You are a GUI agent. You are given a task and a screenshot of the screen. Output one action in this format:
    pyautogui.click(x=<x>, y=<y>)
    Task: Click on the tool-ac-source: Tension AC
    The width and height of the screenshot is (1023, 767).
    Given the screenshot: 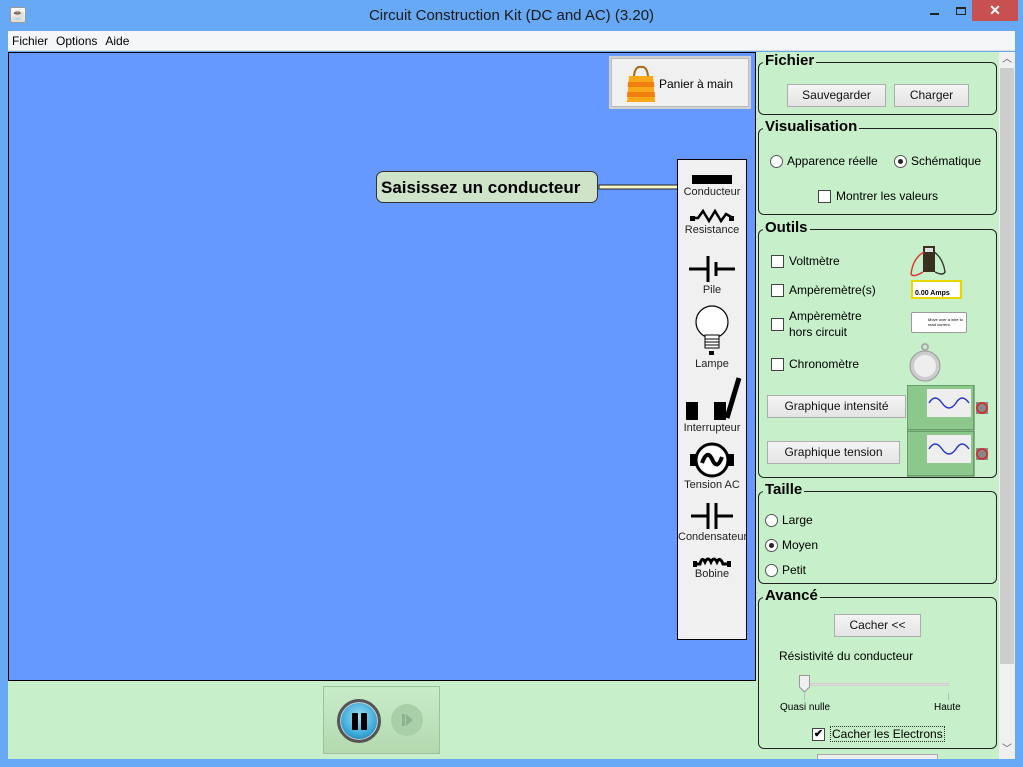 What is the action you would take?
    pyautogui.click(x=712, y=466)
    